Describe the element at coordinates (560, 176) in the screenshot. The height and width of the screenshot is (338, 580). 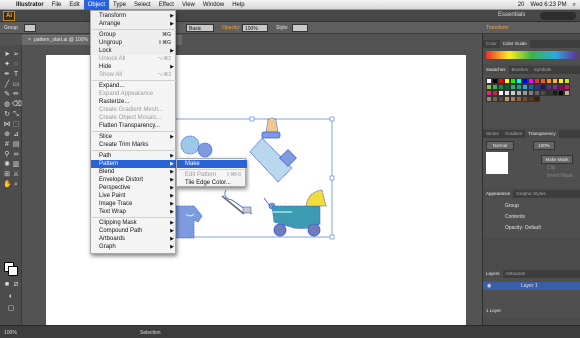
I see `invert-mask-checkbox: Invert Mask` at that location.